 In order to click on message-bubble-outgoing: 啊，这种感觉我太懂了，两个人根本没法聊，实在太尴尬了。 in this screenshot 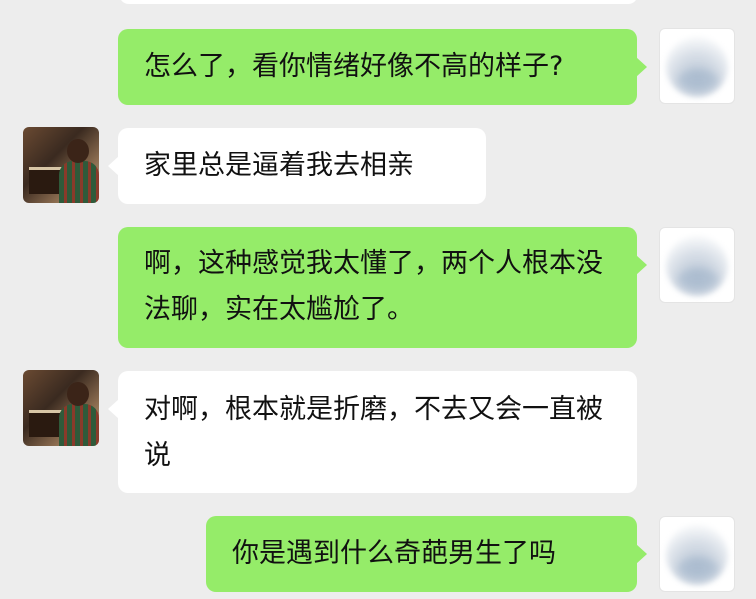, I will do `click(382, 287)`.